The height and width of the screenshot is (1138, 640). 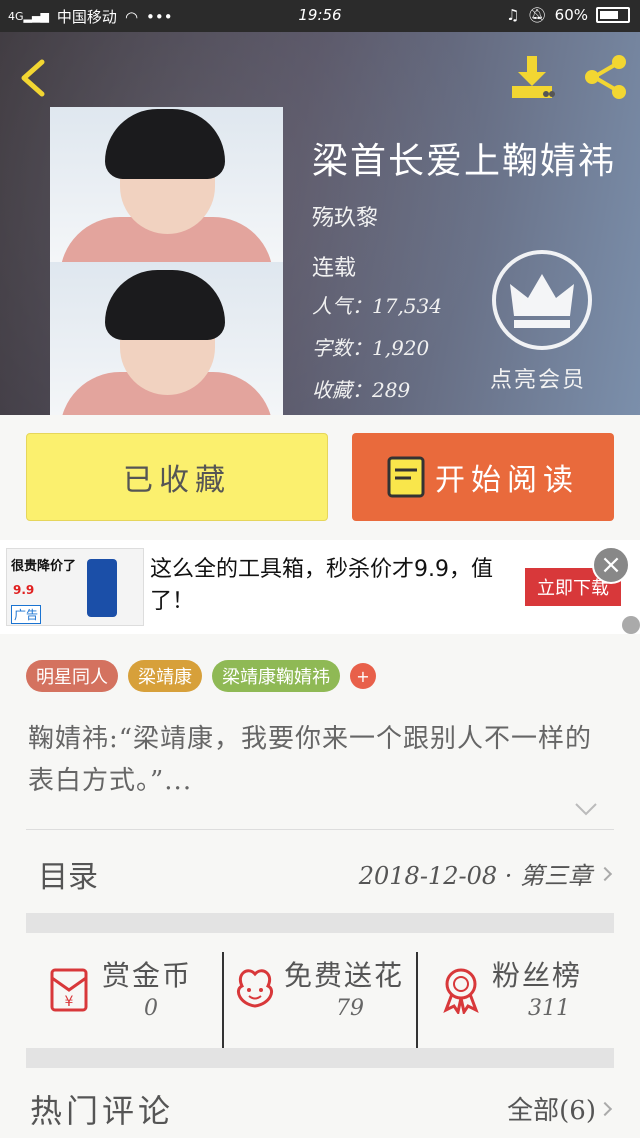 What do you see at coordinates (391, 390) in the screenshot?
I see `favorites-value: 289` at bounding box center [391, 390].